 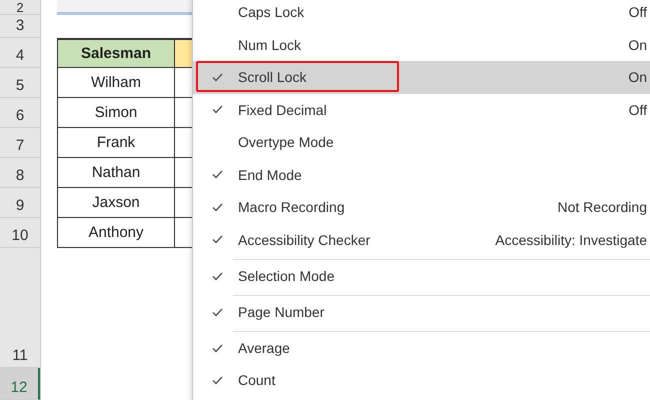 I want to click on row-header: 9, so click(x=20, y=203).